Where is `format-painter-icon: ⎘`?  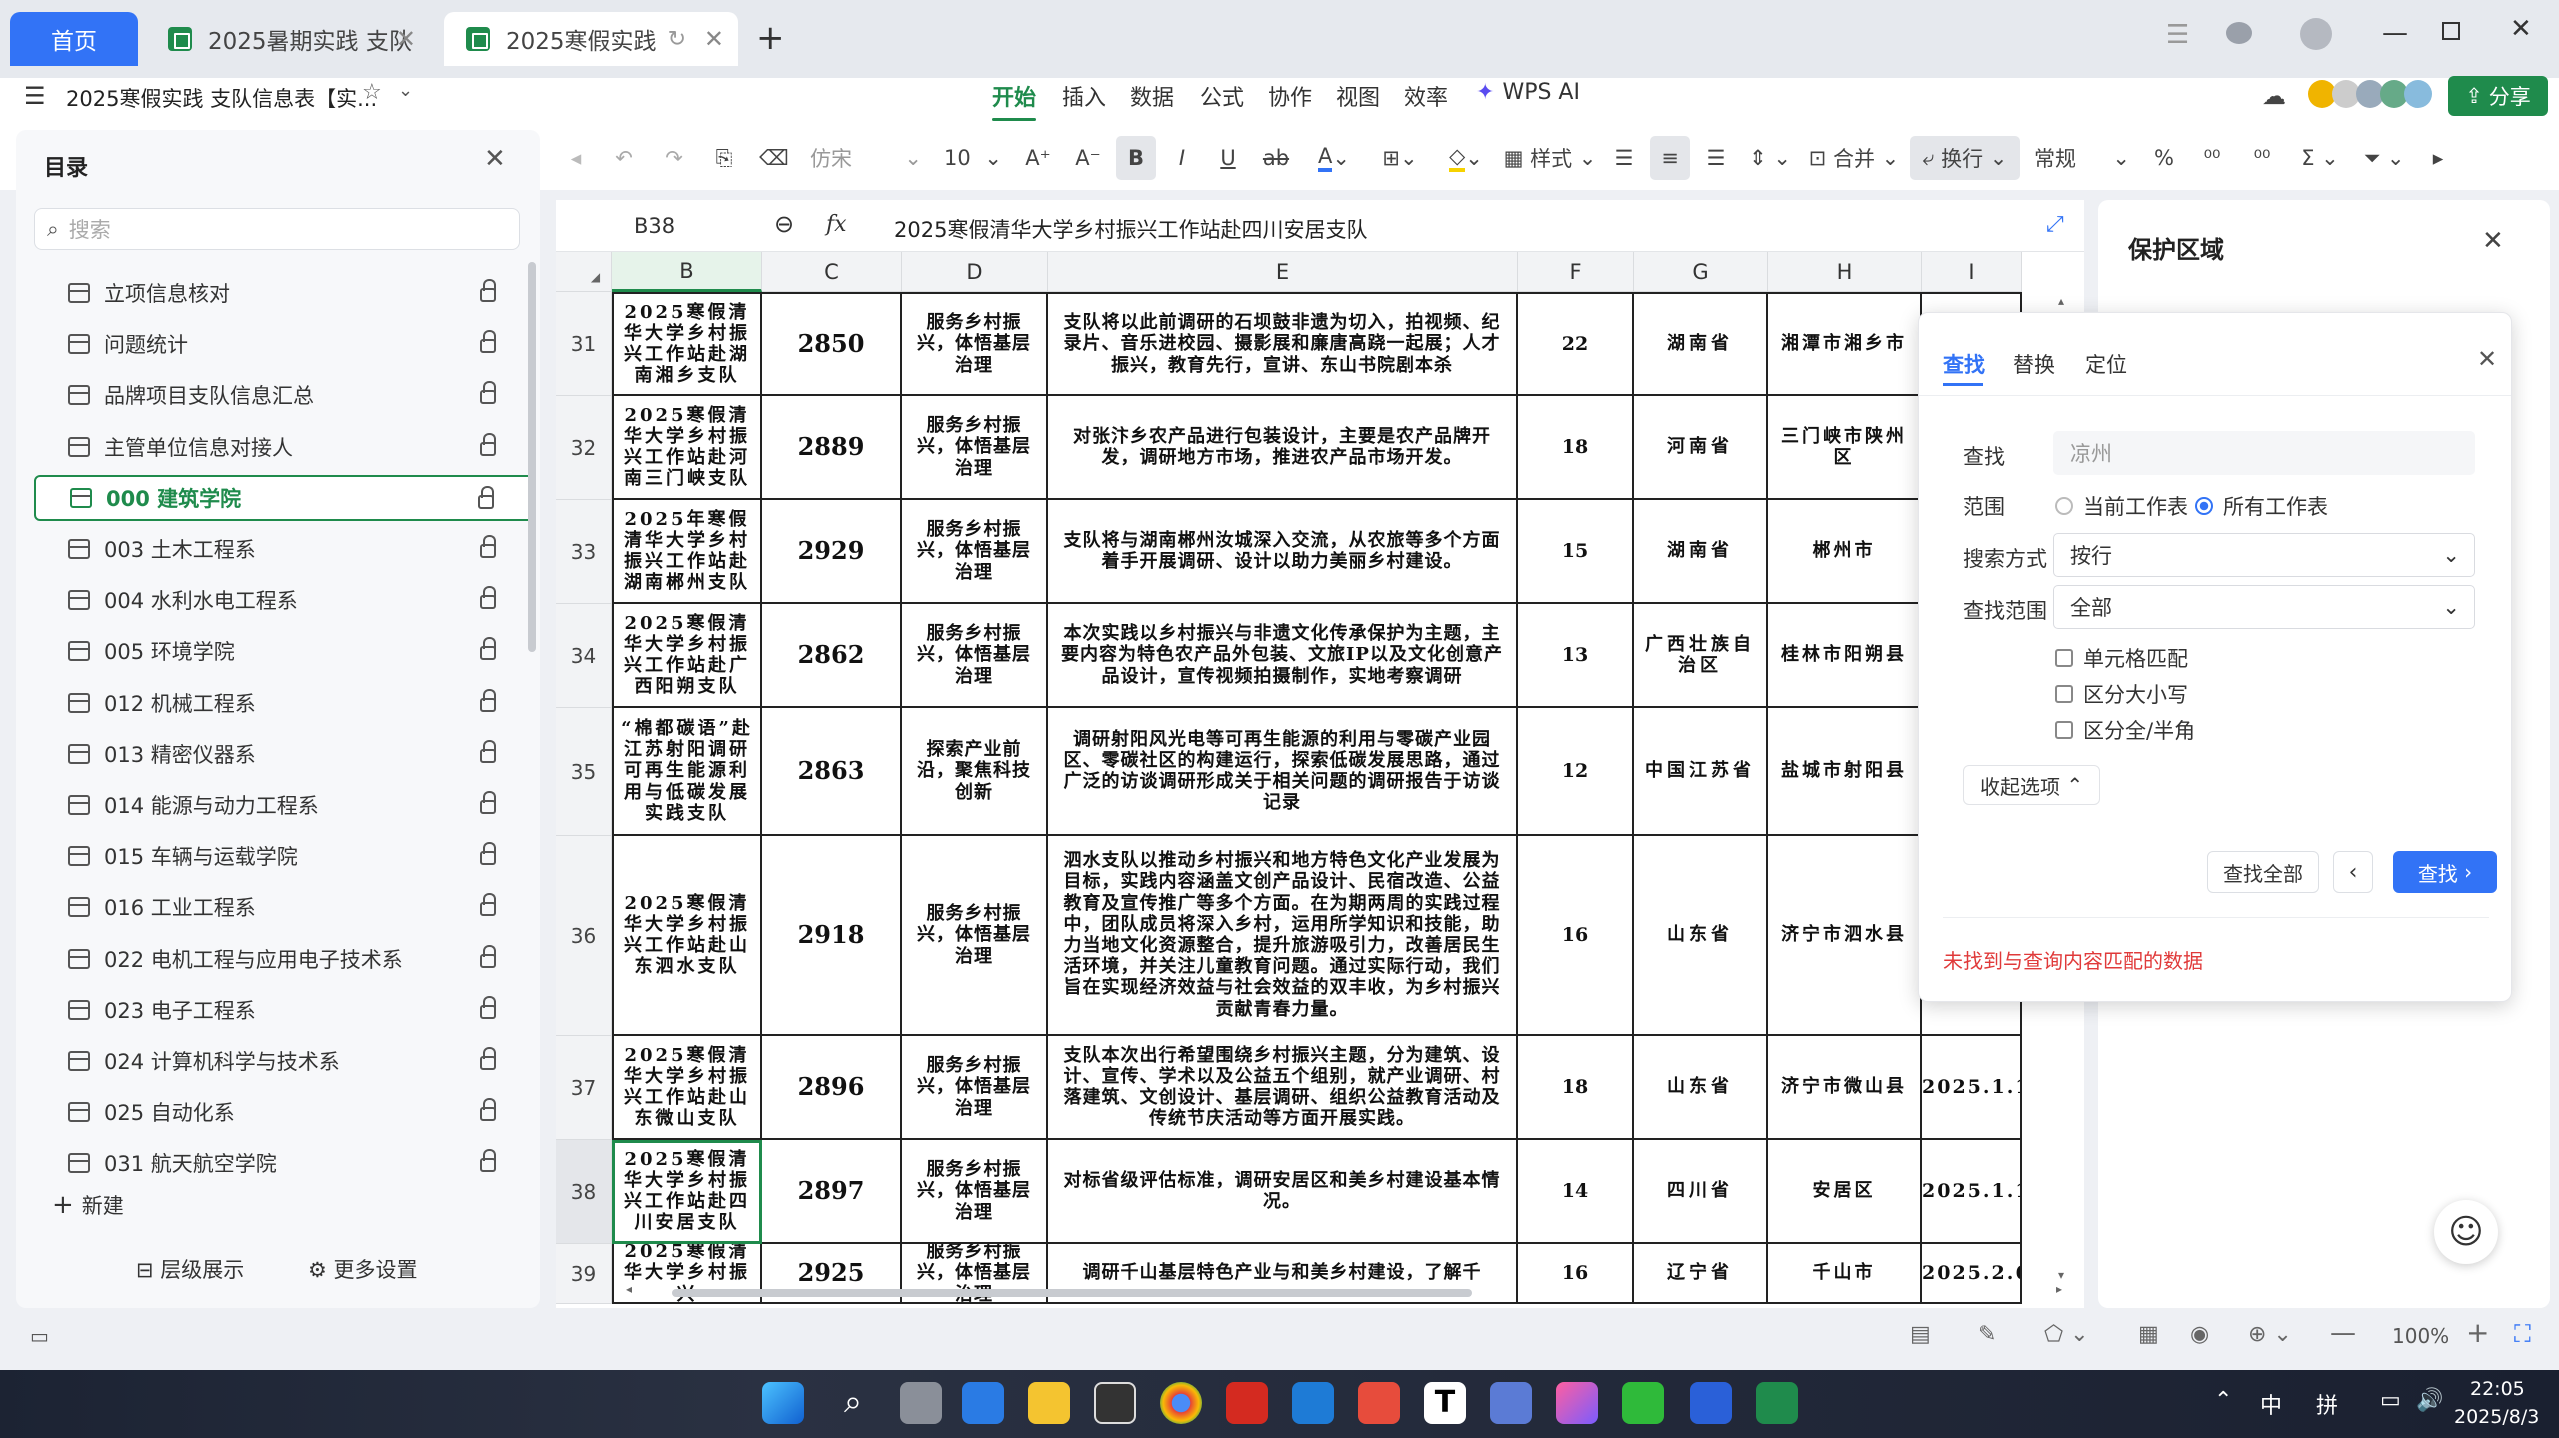 format-painter-icon: ⎘ is located at coordinates (724, 158).